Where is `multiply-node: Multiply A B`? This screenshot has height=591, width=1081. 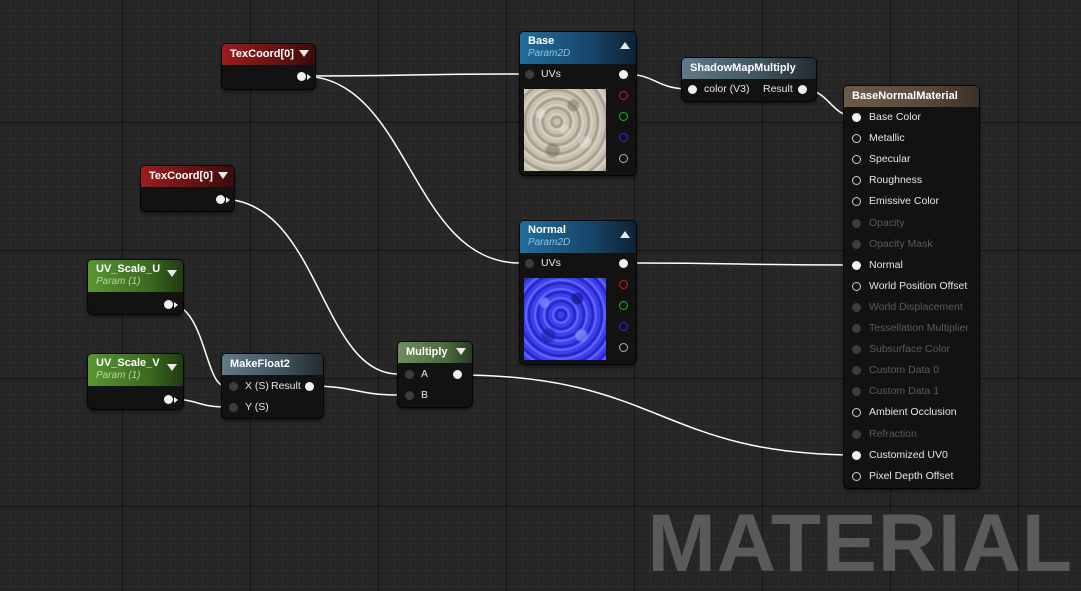 multiply-node: Multiply A B is located at coordinates (435, 374).